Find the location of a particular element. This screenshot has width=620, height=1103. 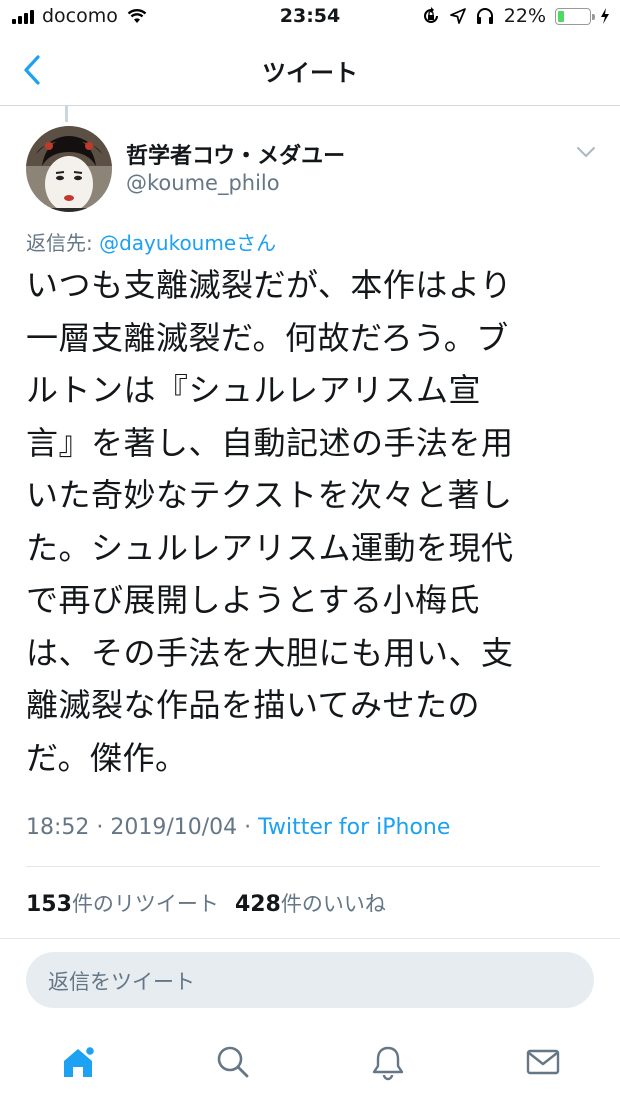

tweet-meta: 18:52 · 2019/10/04 · Twitter for iPhone is located at coordinates (238, 827).